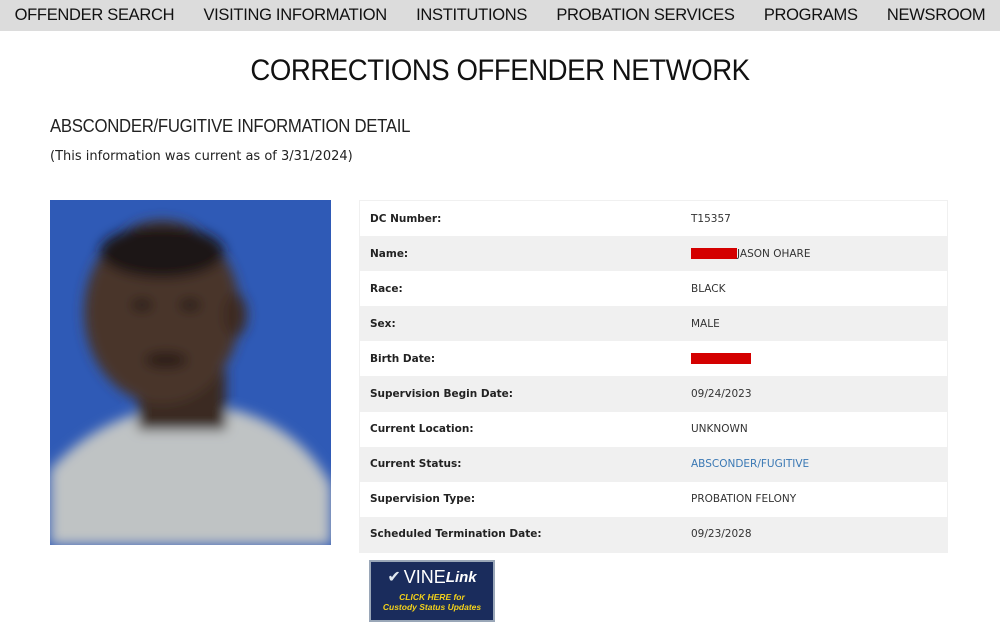 The image size is (1000, 625). What do you see at coordinates (653, 394) in the screenshot?
I see `table-row: Supervision Begin Date: 09/24/2023` at bounding box center [653, 394].